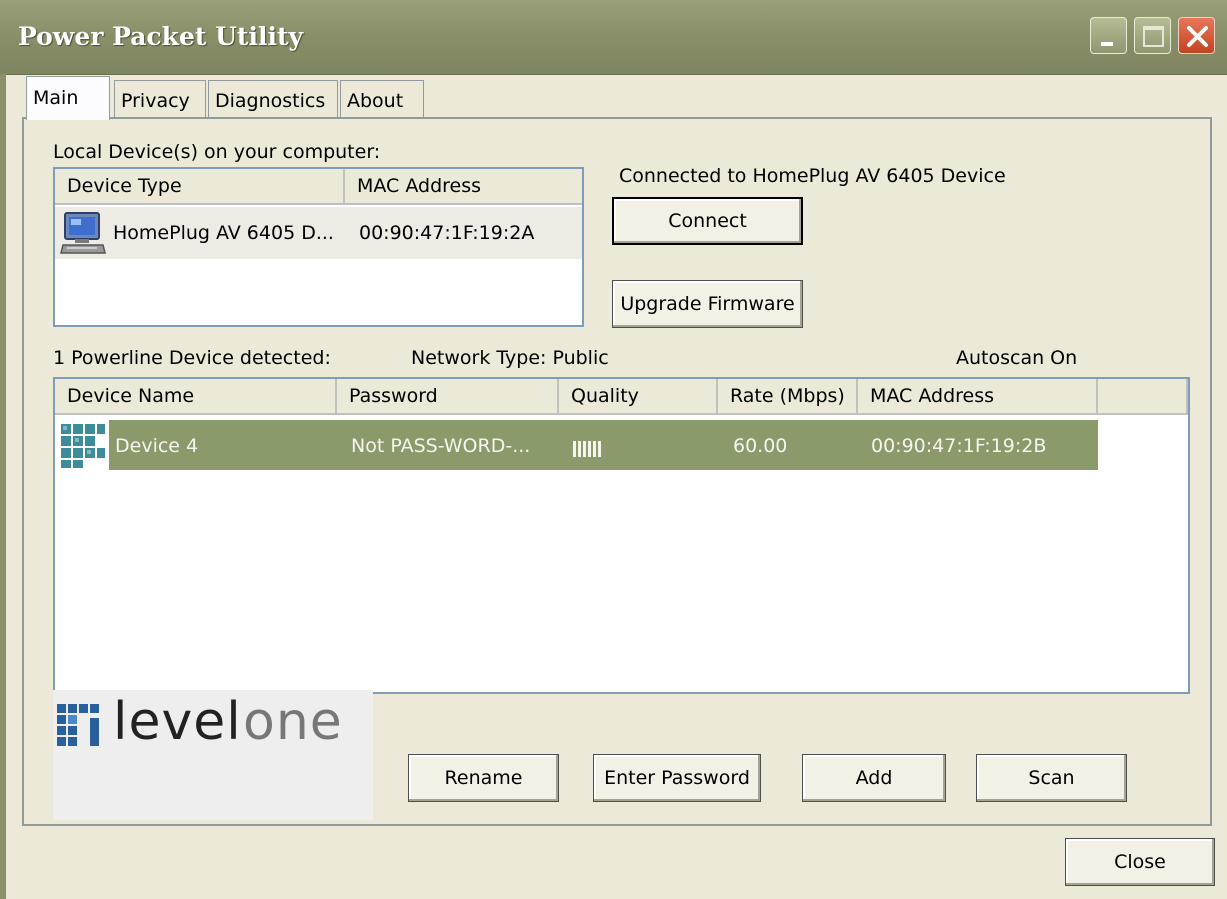 This screenshot has width=1227, height=899. What do you see at coordinates (131, 396) in the screenshot?
I see `column-header-label: Device Name` at bounding box center [131, 396].